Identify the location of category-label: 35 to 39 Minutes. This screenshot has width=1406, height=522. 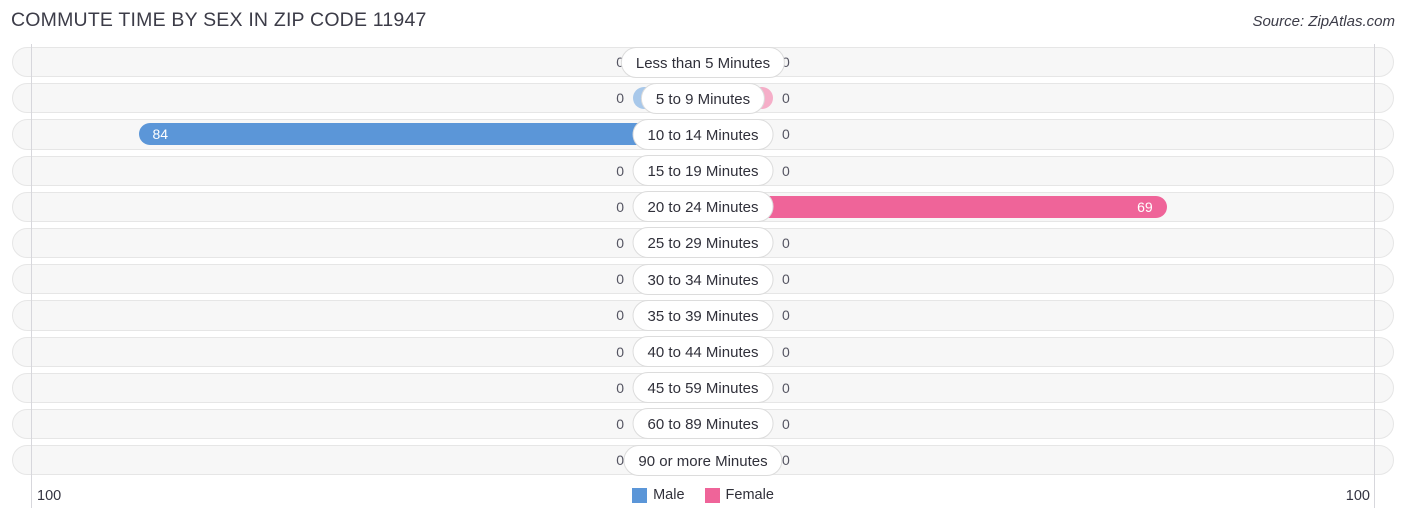
(703, 315).